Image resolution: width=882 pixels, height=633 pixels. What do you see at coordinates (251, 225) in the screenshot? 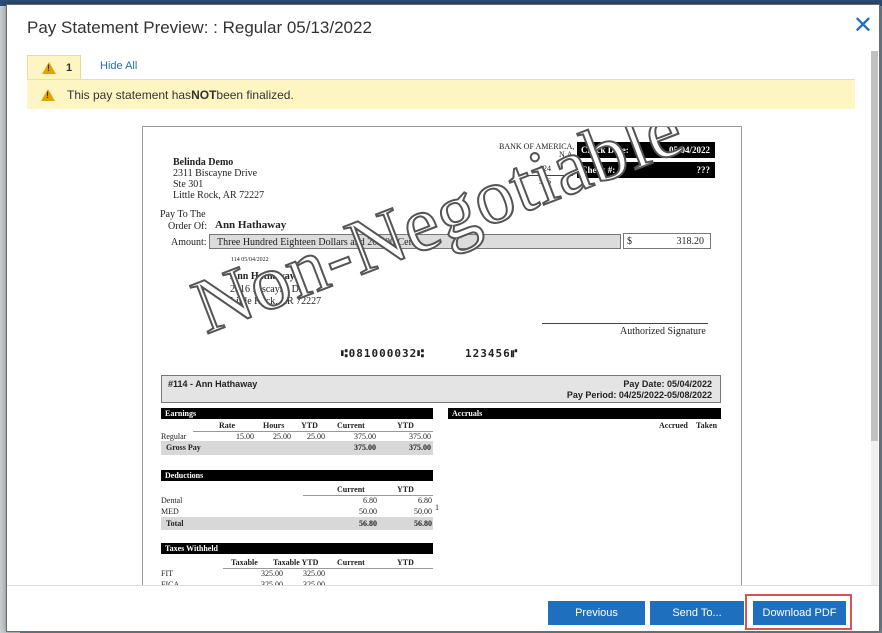
I see `payee-name: Ann Hathaway` at bounding box center [251, 225].